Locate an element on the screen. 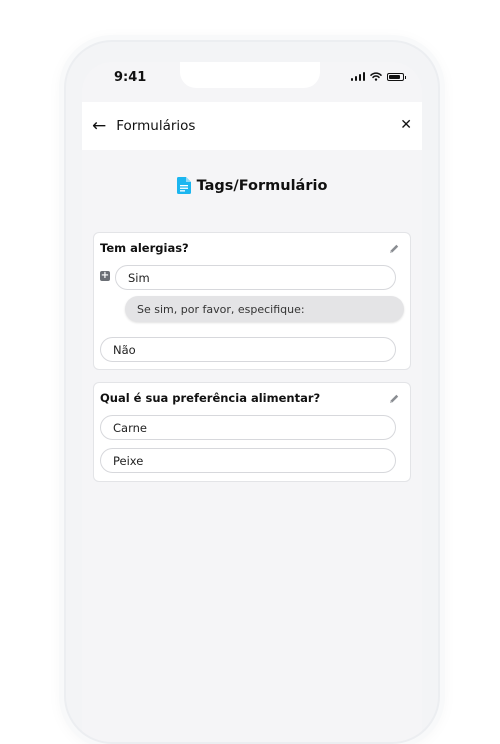  document-icon is located at coordinates (183, 185).